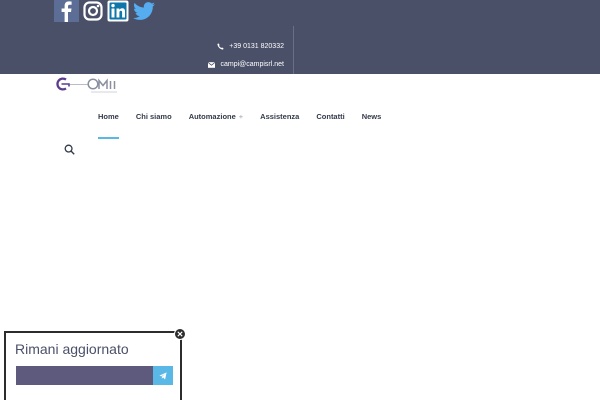 The image size is (600, 400). Describe the element at coordinates (252, 64) in the screenshot. I see `email-address: campi@campisrl.net` at that location.